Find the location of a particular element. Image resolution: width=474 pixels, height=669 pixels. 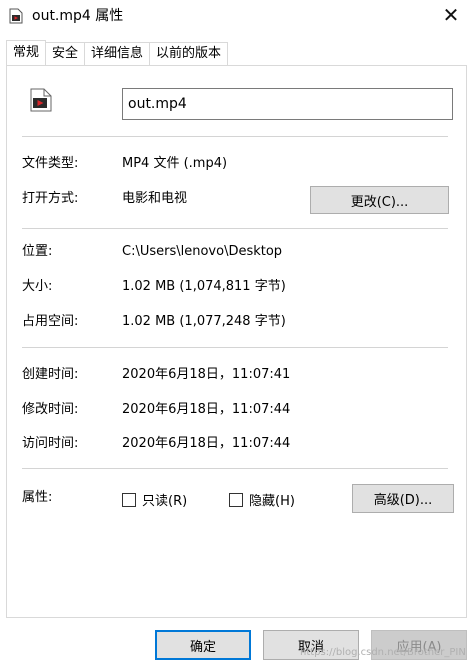

file-name-input: out.mp4 is located at coordinates (287, 104).